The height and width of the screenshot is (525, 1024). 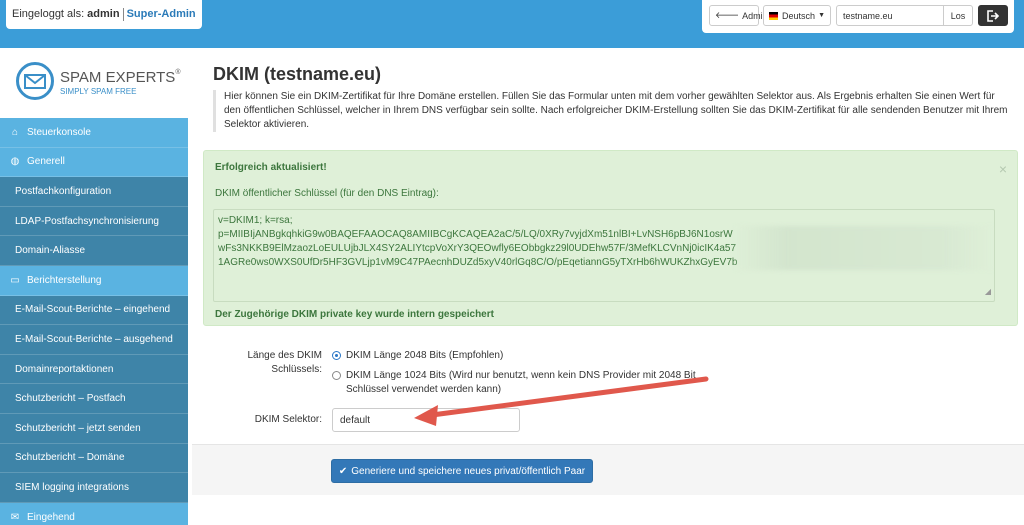 What do you see at coordinates (15, 280) in the screenshot?
I see `report-icon: ▭` at bounding box center [15, 280].